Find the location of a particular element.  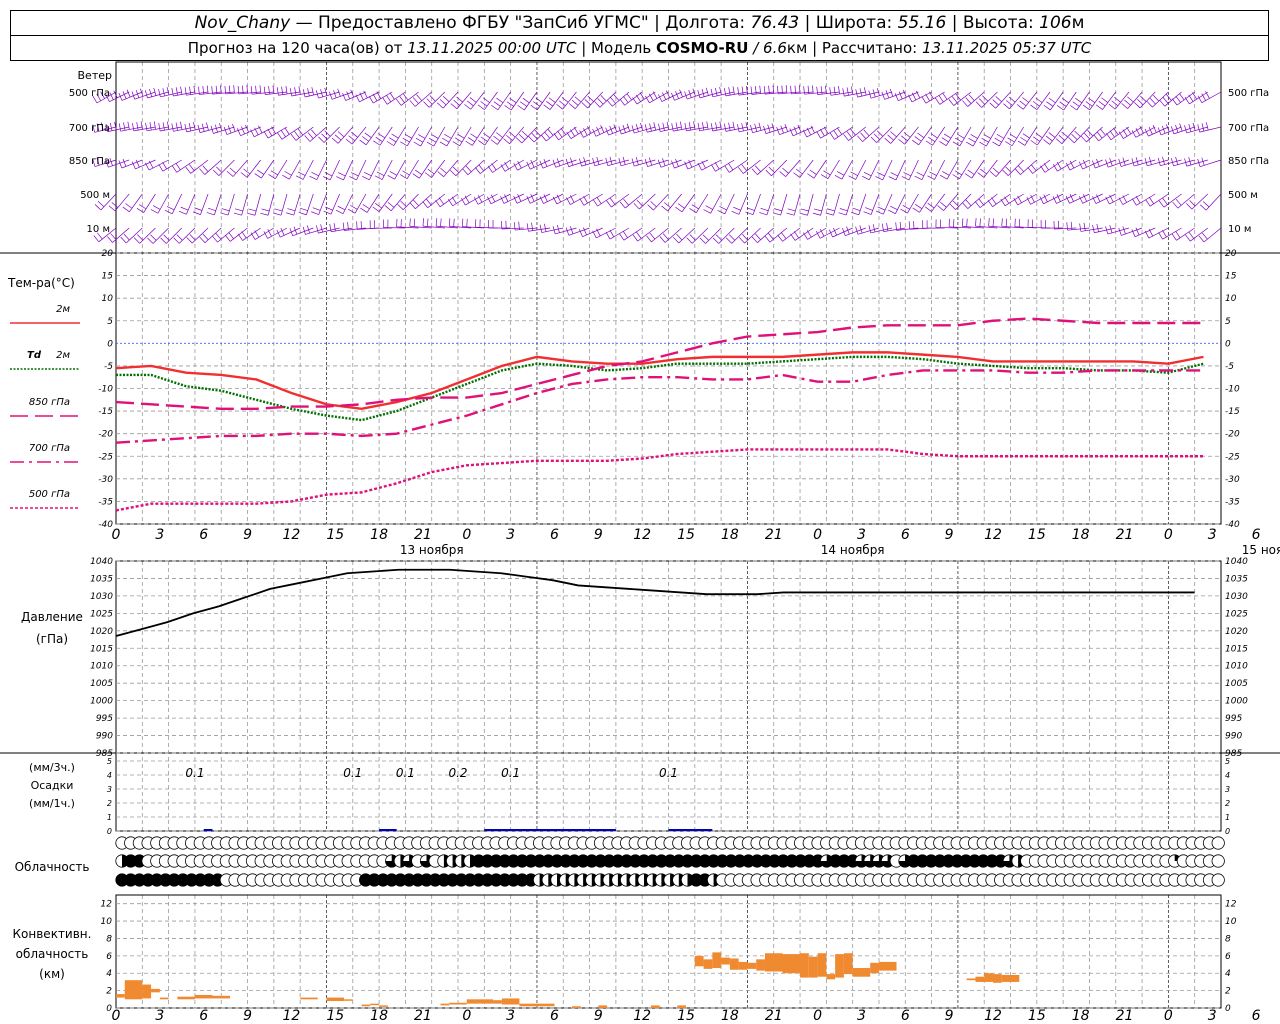

temp-series-line is located at coordinates (659, 364).